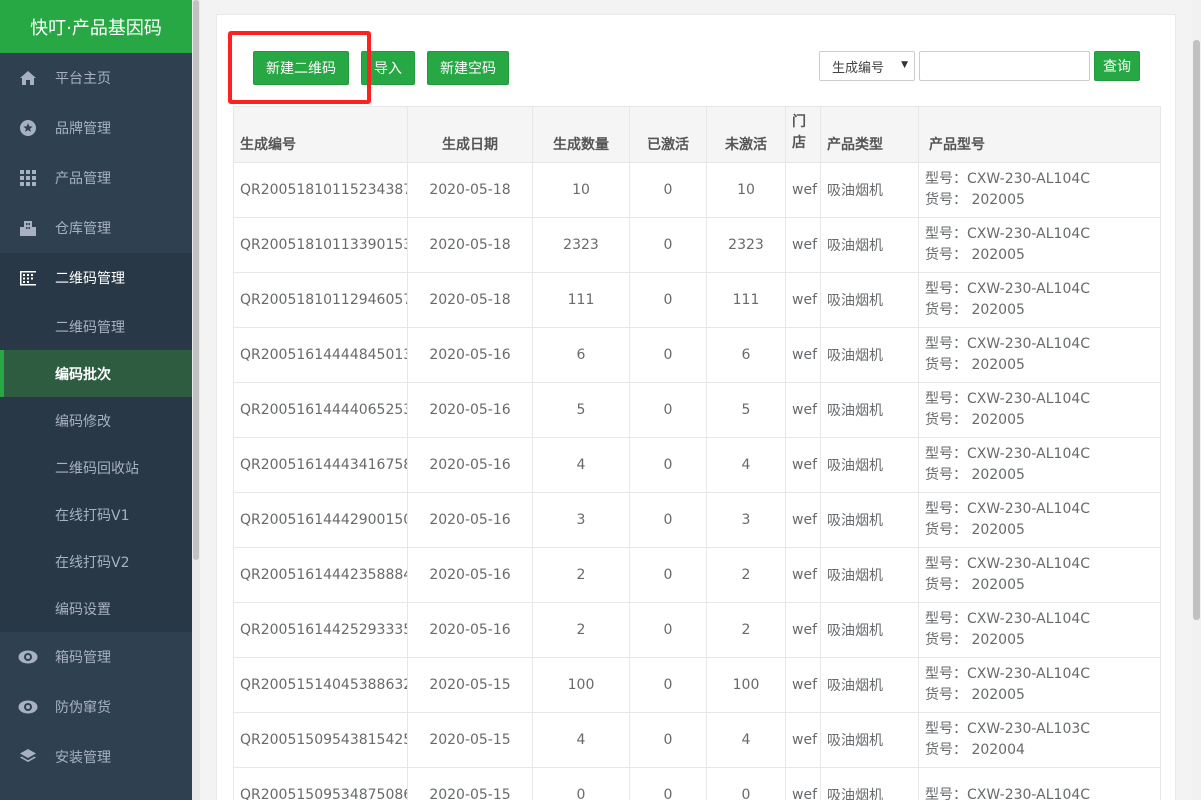  Describe the element at coordinates (869, 134) in the screenshot. I see `col-header-type: 产品类型` at that location.